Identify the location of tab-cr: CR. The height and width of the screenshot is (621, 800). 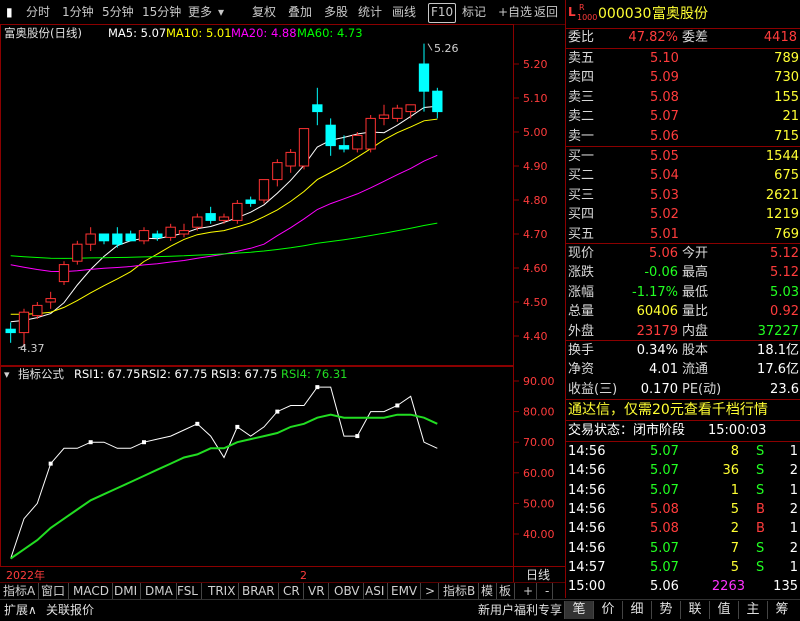
(292, 591).